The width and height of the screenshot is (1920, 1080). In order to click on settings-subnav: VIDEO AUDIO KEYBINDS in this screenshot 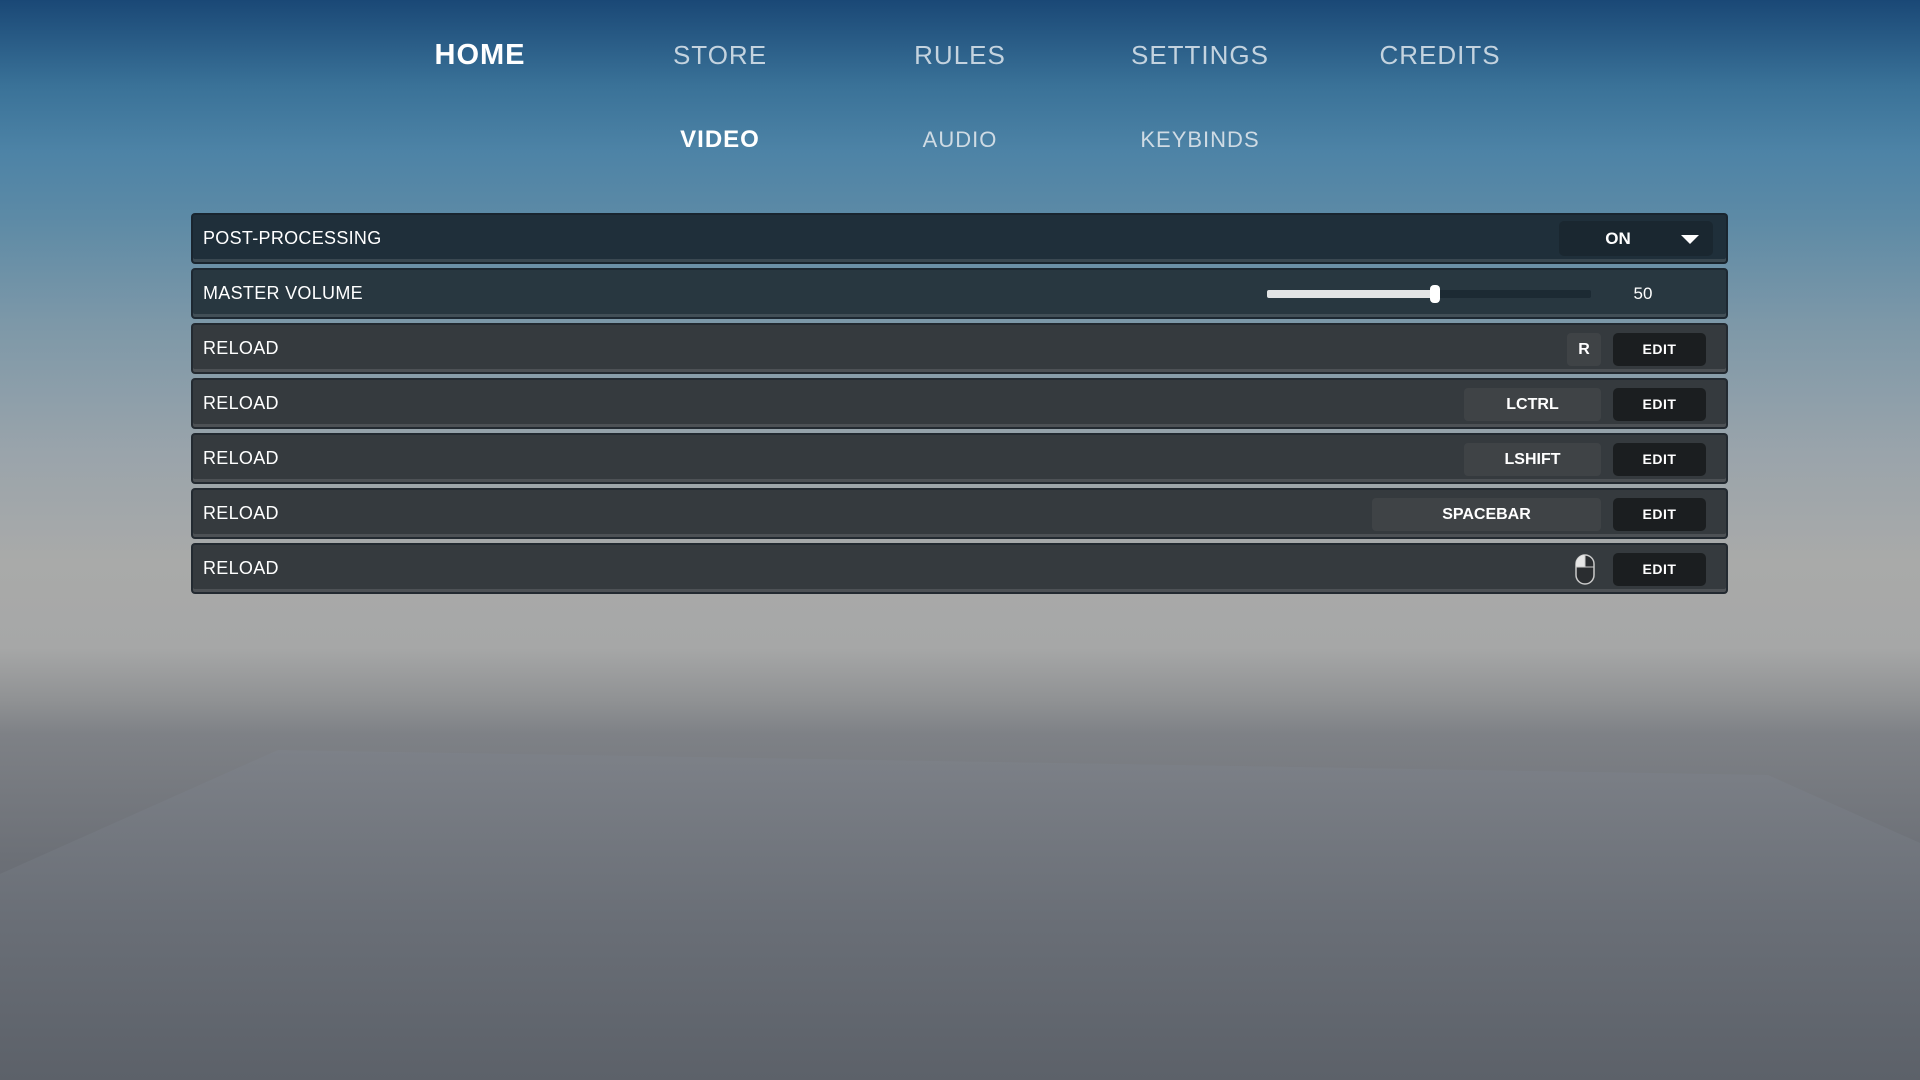, I will do `click(960, 140)`.